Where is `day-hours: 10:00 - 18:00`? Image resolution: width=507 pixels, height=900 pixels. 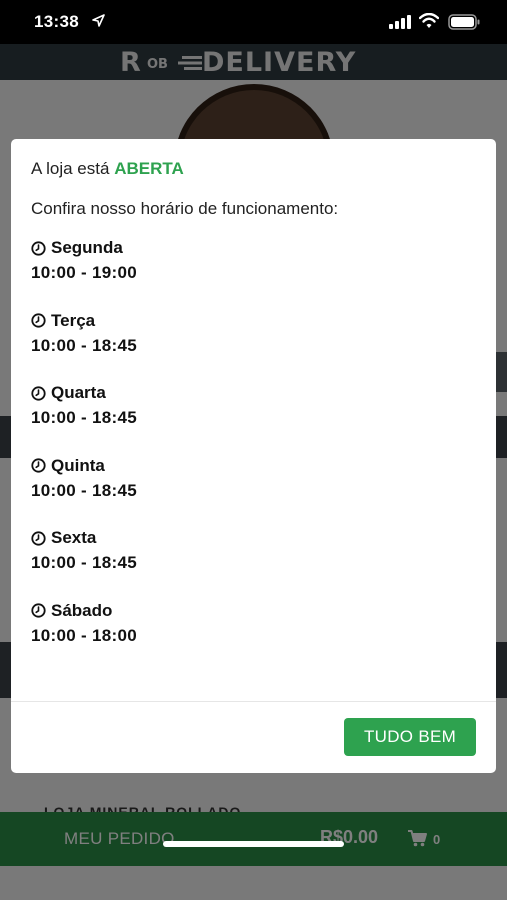
day-hours: 10:00 - 18:00 is located at coordinates (84, 635).